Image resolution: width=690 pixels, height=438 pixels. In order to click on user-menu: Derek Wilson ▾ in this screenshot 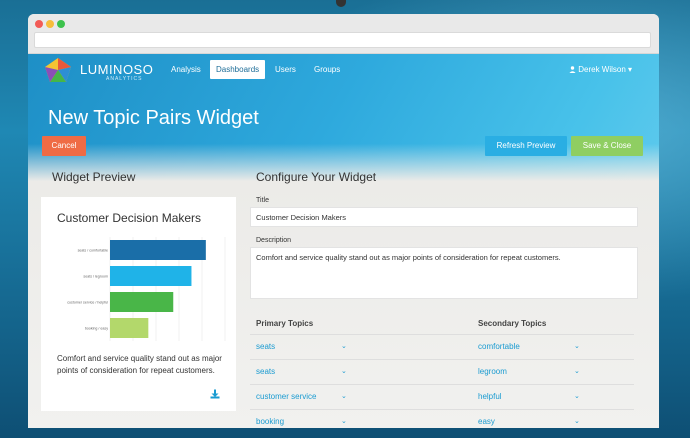, I will do `click(600, 69)`.